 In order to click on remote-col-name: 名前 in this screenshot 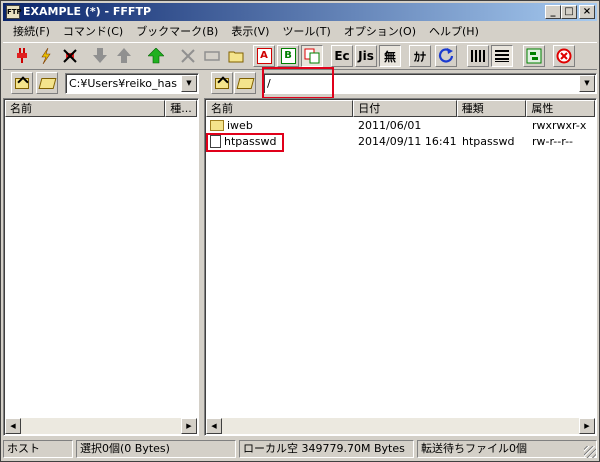, I will do `click(280, 108)`.